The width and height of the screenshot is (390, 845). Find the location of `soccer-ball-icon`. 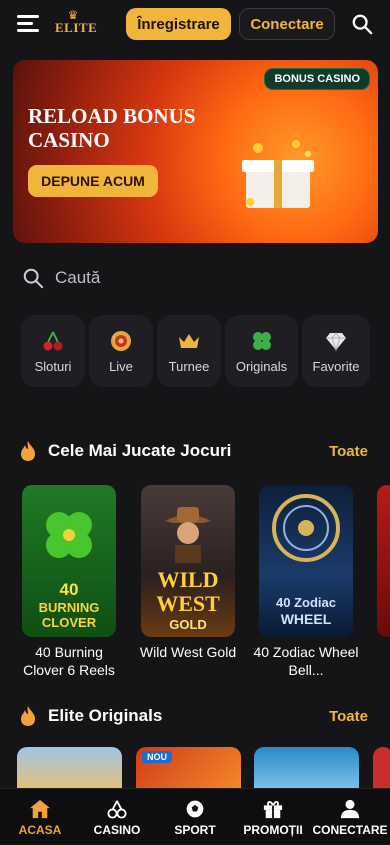

soccer-ball-icon is located at coordinates (195, 809).